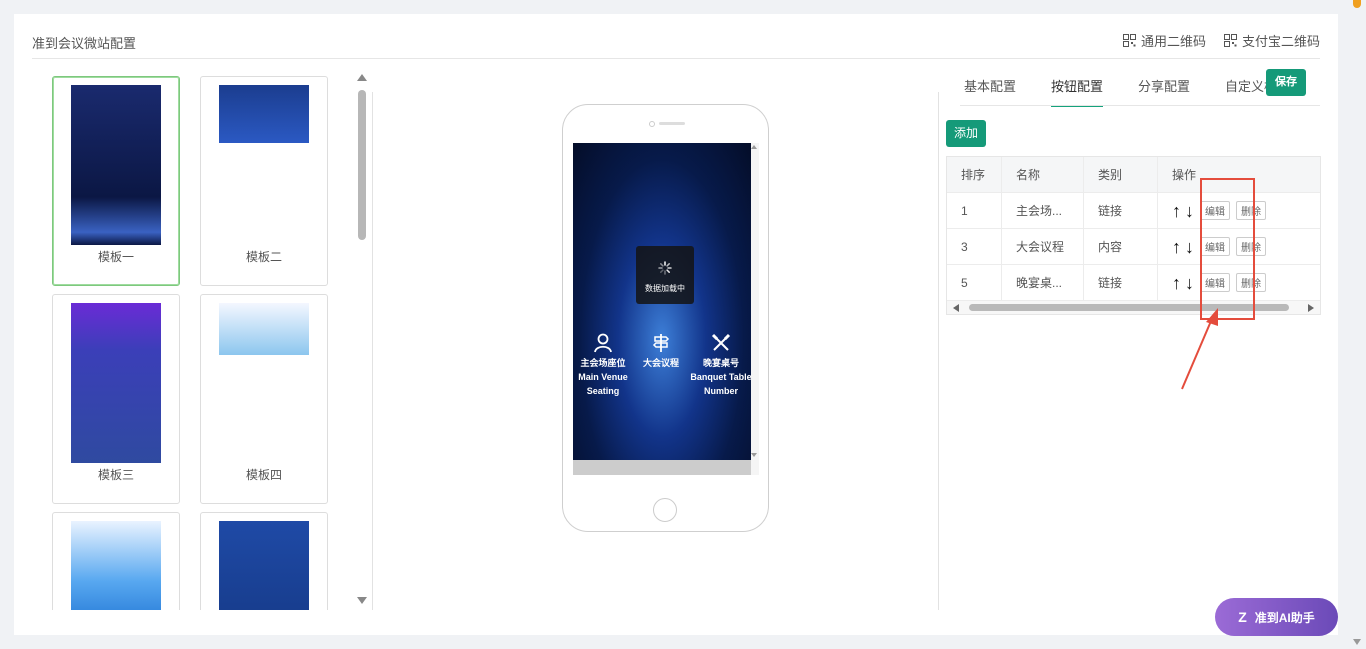 This screenshot has width=1366, height=649. What do you see at coordinates (115, 257) in the screenshot?
I see `template-label: 模板一` at bounding box center [115, 257].